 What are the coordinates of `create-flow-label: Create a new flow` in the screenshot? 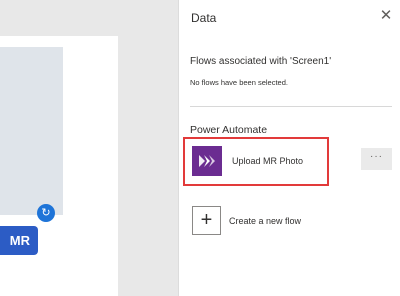 It's located at (265, 221).